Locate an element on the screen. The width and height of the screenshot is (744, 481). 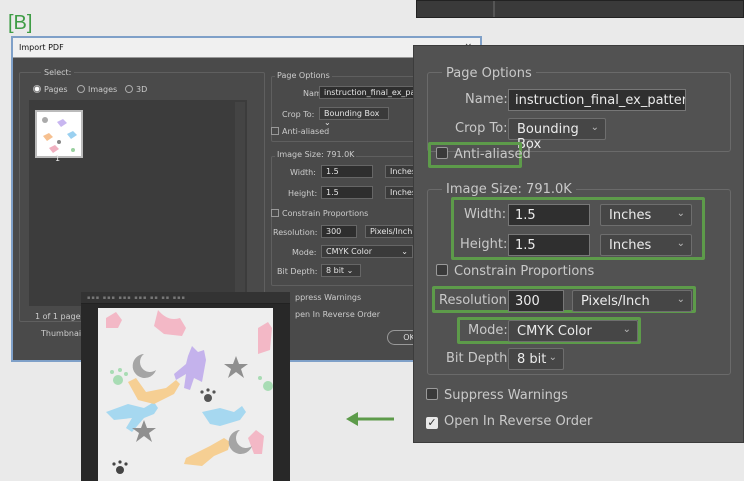
suppress-warnings-partial: ppress Warnings is located at coordinates (328, 297).